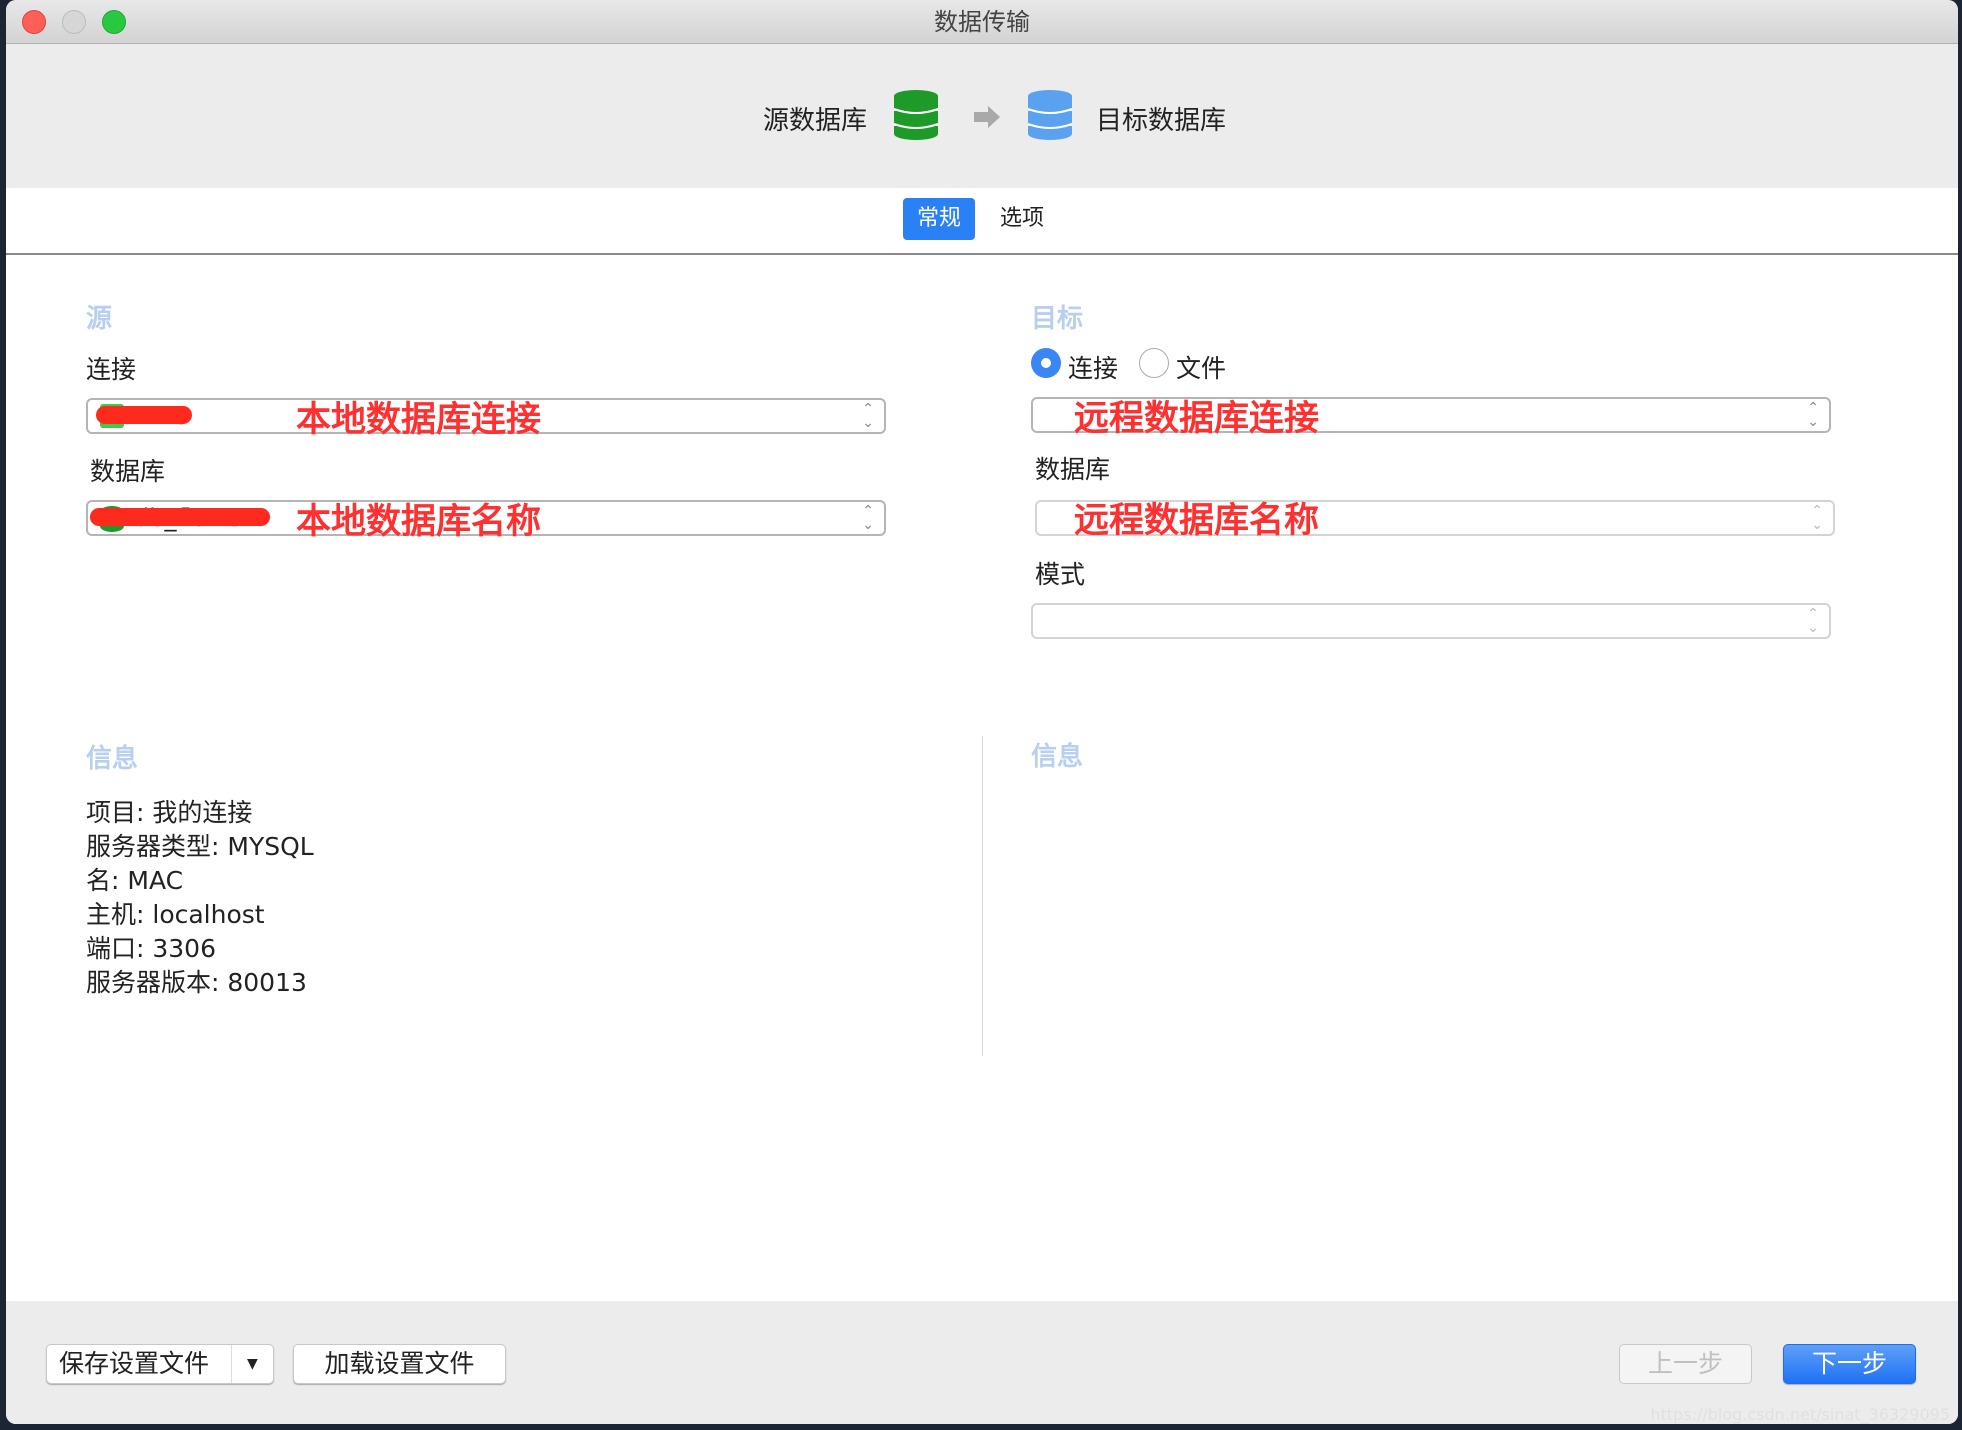 The height and width of the screenshot is (1430, 1962). Describe the element at coordinates (1060, 574) in the screenshot. I see `schema-label: 模式` at that location.